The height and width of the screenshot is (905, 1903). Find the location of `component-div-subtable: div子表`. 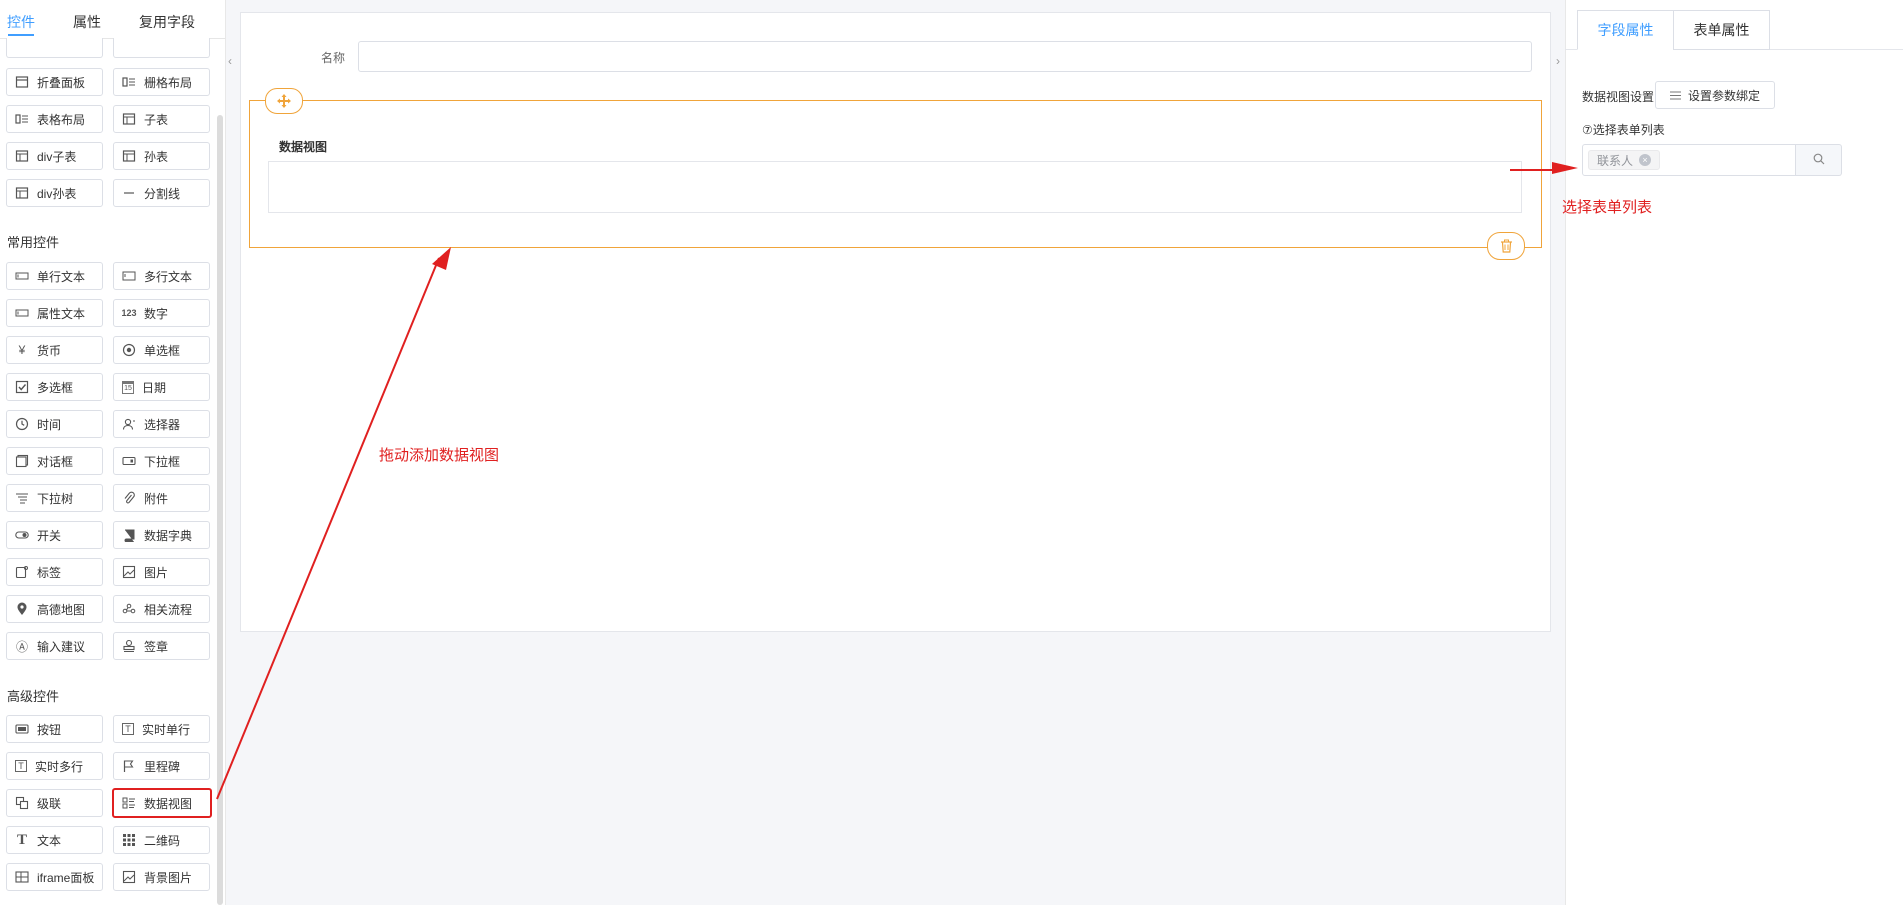

component-div-subtable: div子表 is located at coordinates (54, 156).